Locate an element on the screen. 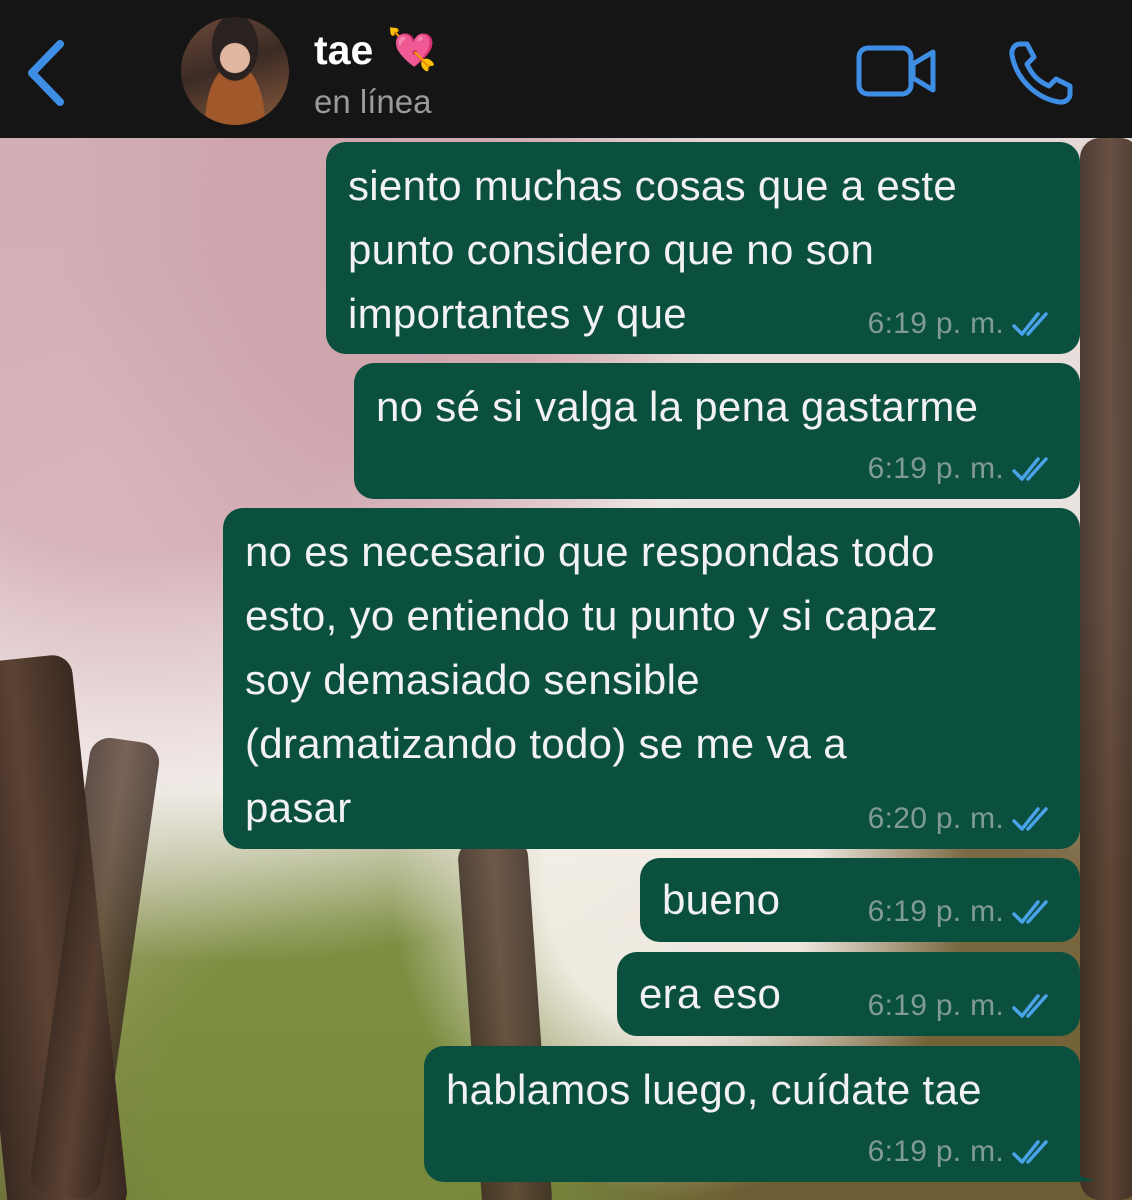 The width and height of the screenshot is (1132, 1200). bubble-tail is located at coordinates (1079, 1166).